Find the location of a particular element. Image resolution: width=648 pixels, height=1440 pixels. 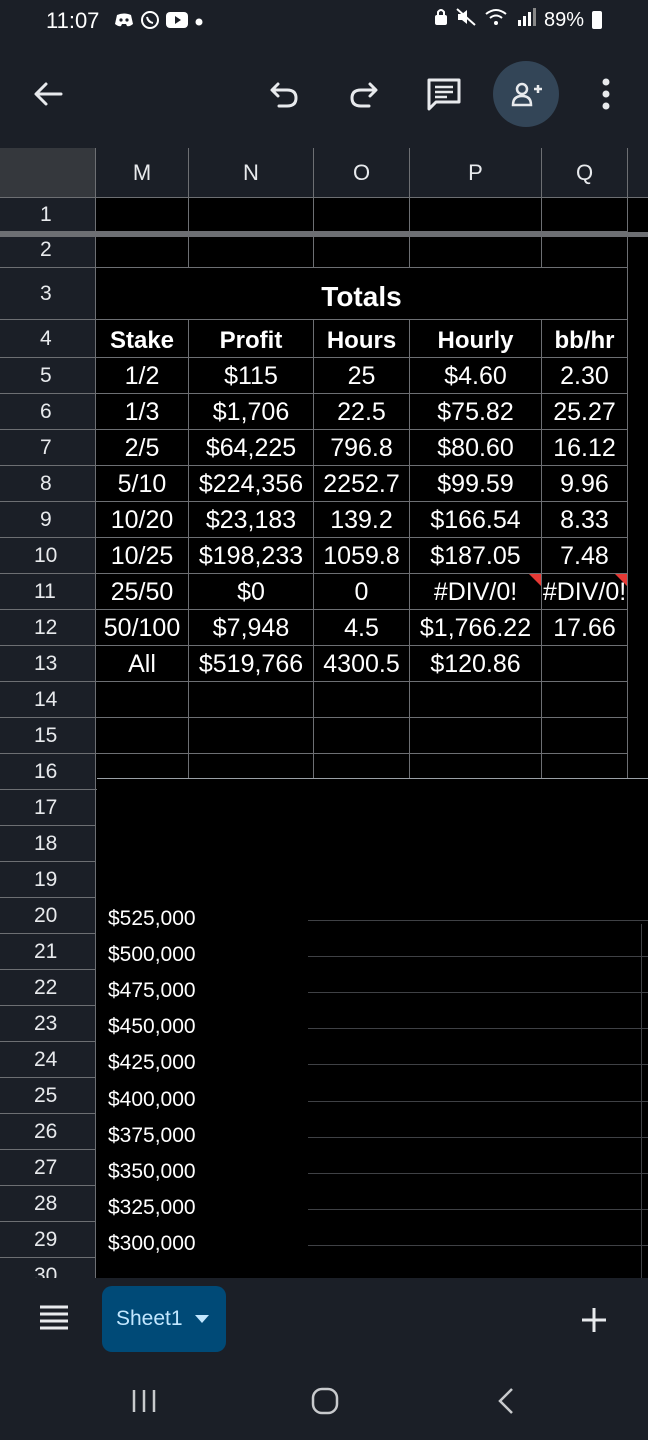

row-header-16: 16 is located at coordinates (48, 772).